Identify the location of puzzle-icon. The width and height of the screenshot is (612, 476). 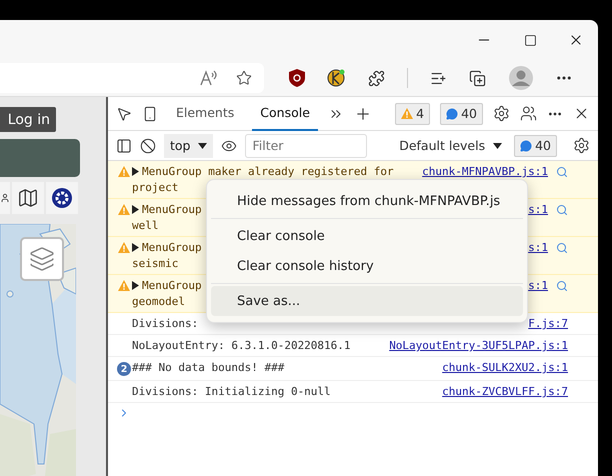
(376, 78).